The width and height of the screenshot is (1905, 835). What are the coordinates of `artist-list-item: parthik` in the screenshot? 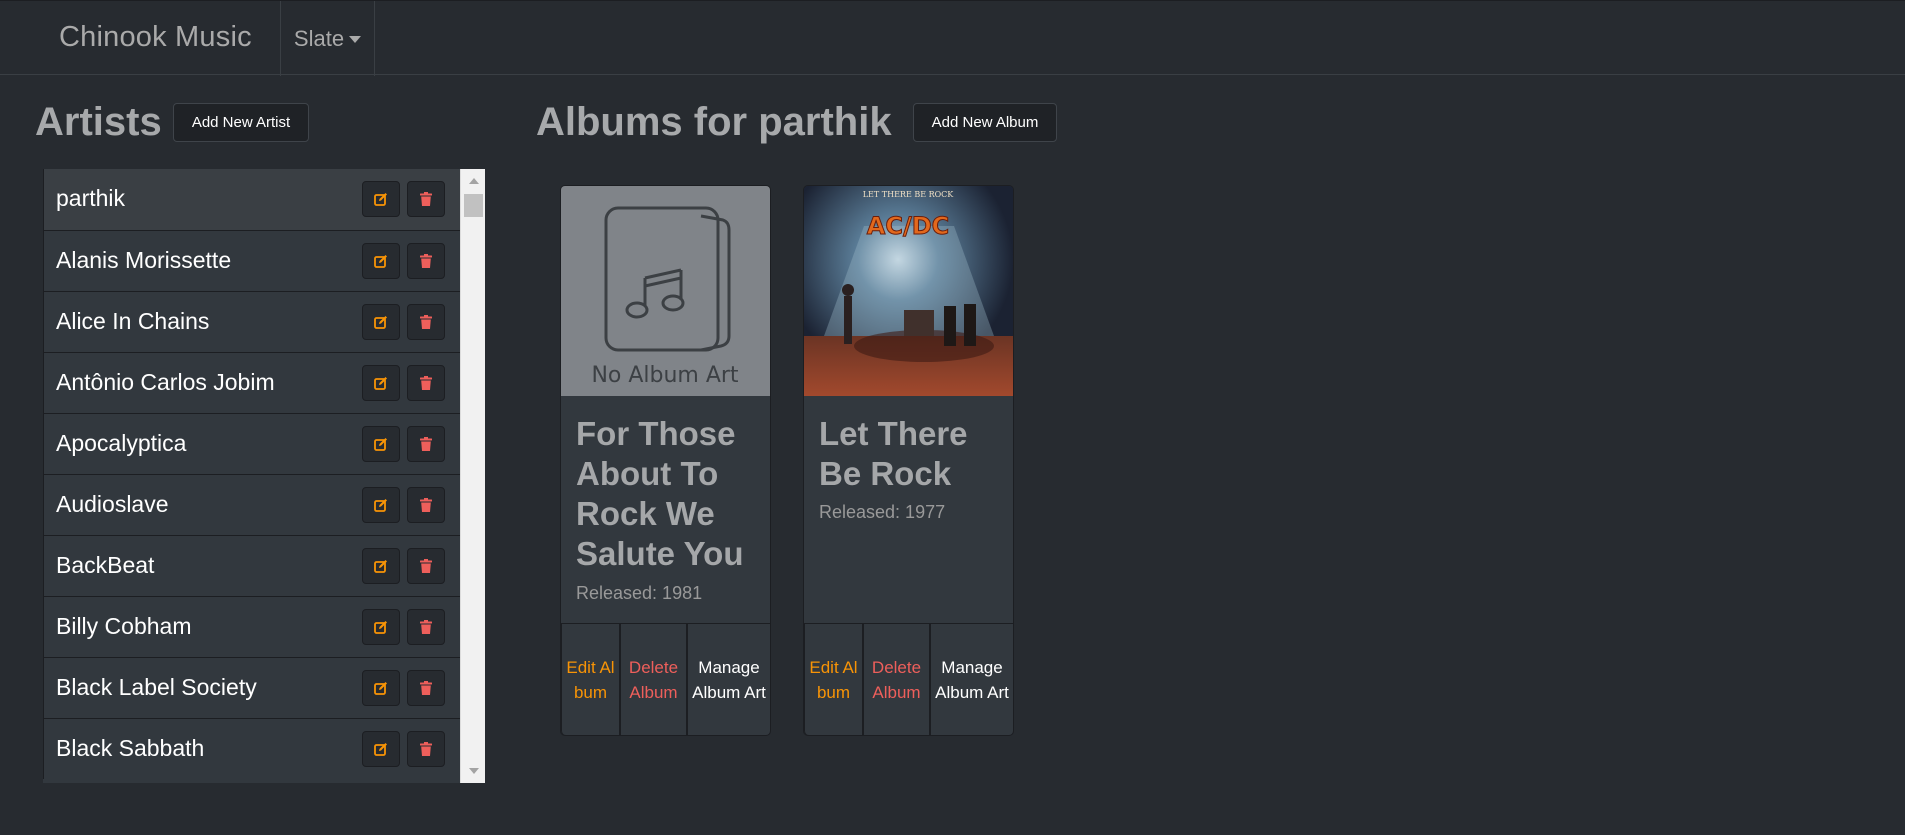 It's located at (251, 199).